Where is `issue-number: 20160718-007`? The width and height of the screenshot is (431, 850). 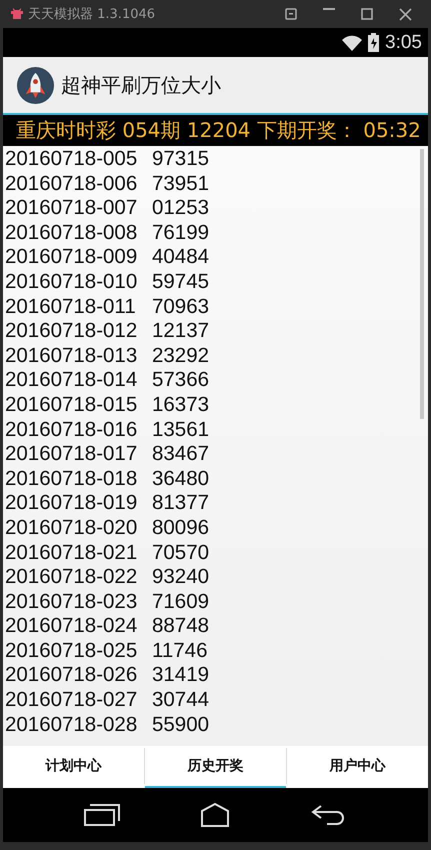 issue-number: 20160718-007 is located at coordinates (71, 208).